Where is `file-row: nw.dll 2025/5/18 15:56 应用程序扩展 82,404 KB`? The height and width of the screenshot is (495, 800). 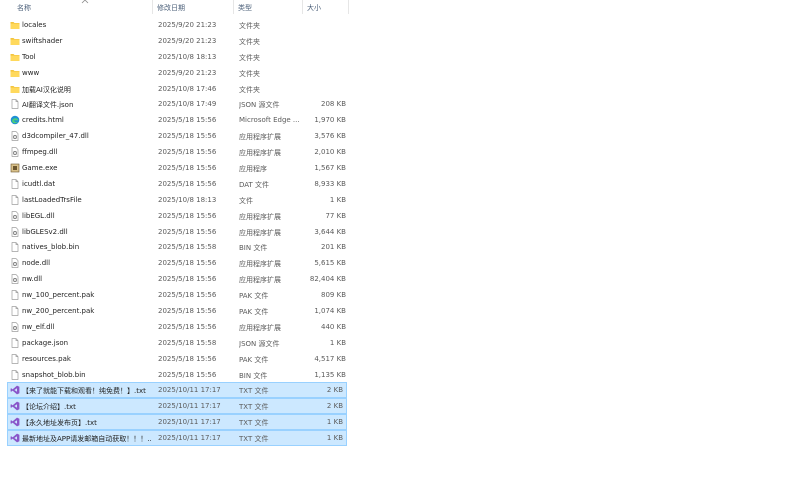 file-row: nw.dll 2025/5/18 15:56 应用程序扩展 82,404 KB is located at coordinates (175, 279).